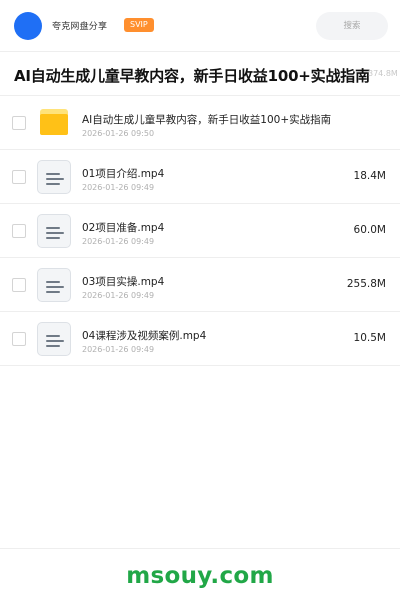 Image resolution: width=400 pixels, height=600 pixels. What do you see at coordinates (123, 281) in the screenshot?
I see `file-name: 03项目实操.mp4` at bounding box center [123, 281].